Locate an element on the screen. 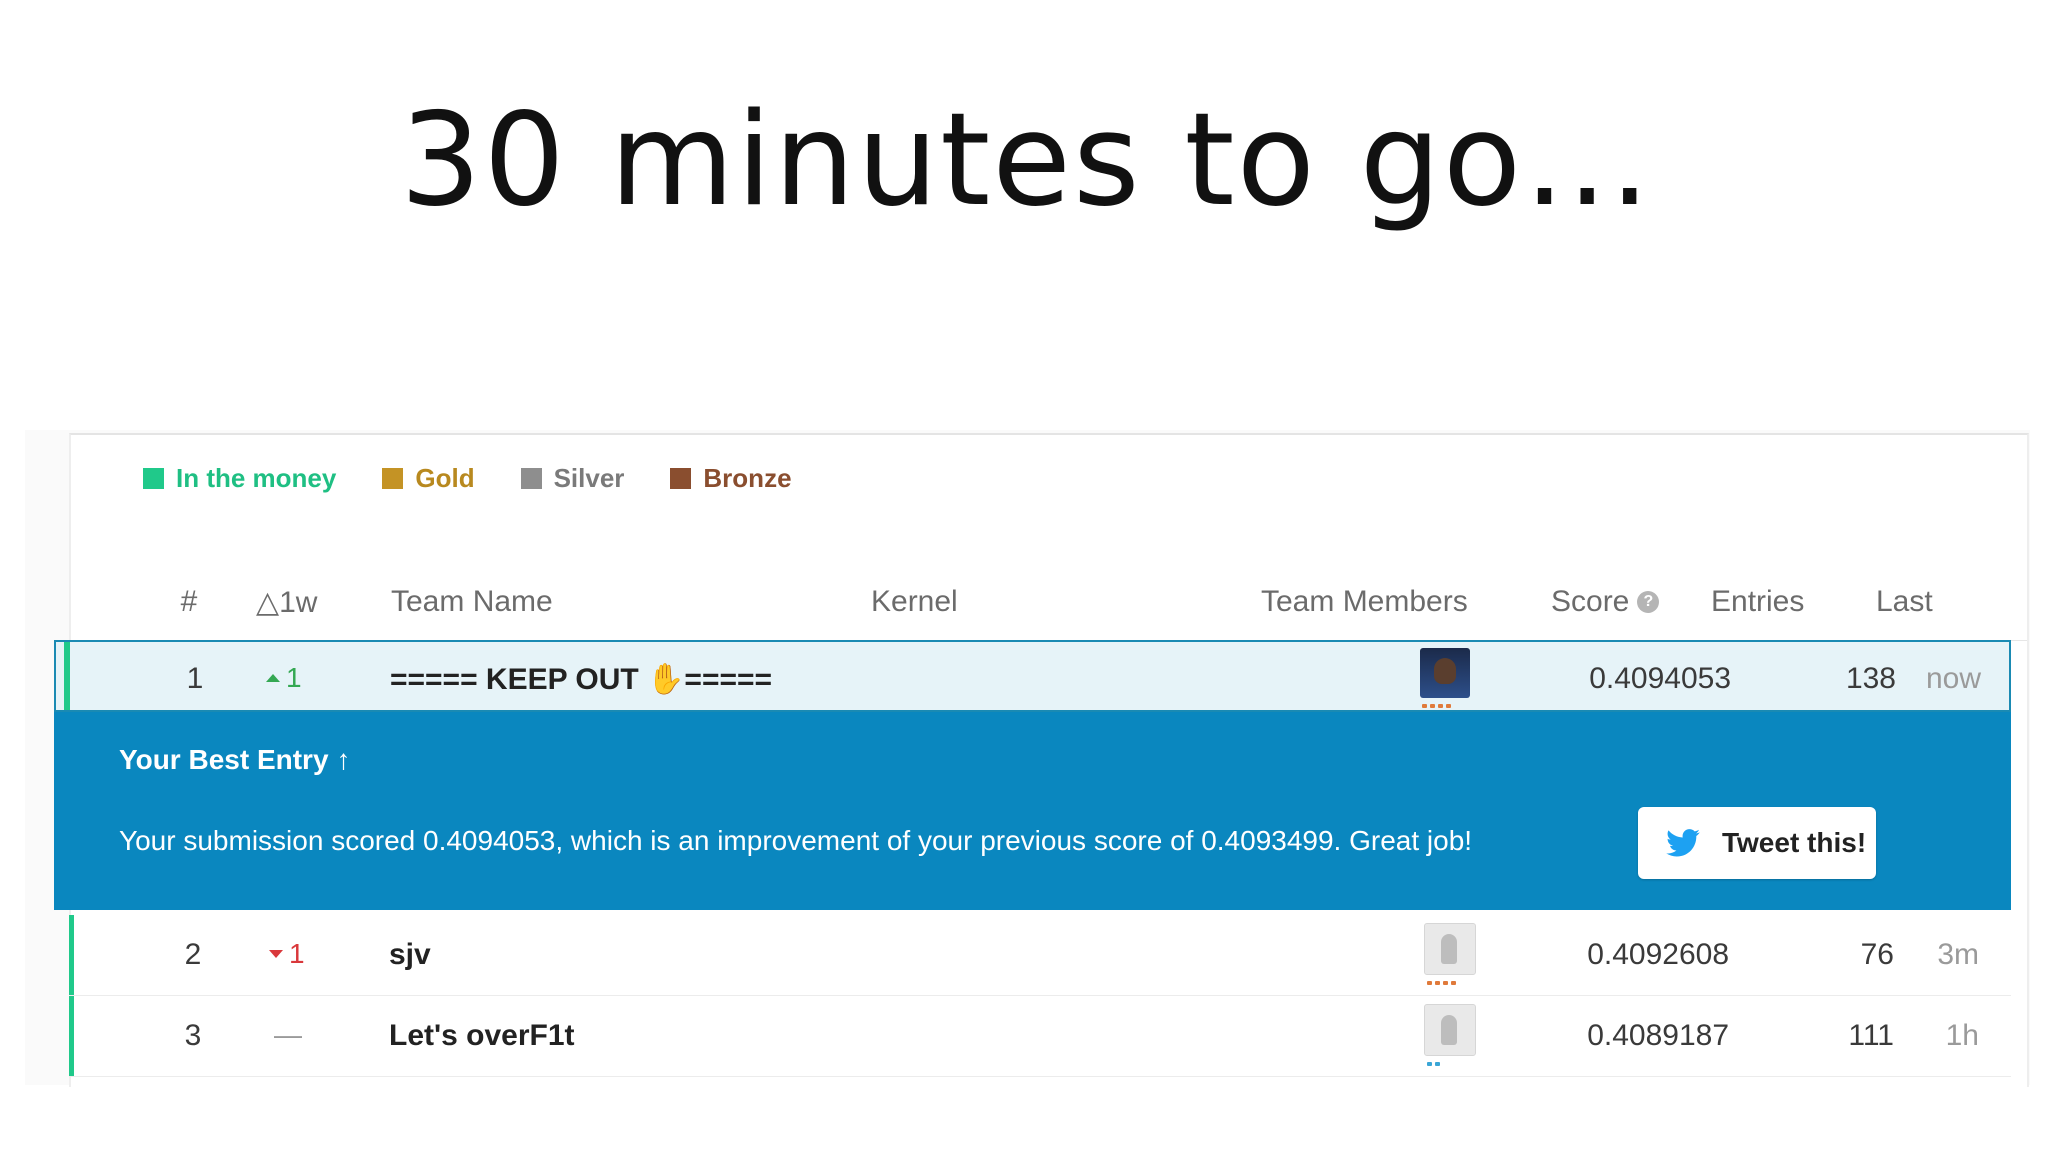 This screenshot has height=1152, width=2048. legend-in-the-money: In the money is located at coordinates (239, 478).